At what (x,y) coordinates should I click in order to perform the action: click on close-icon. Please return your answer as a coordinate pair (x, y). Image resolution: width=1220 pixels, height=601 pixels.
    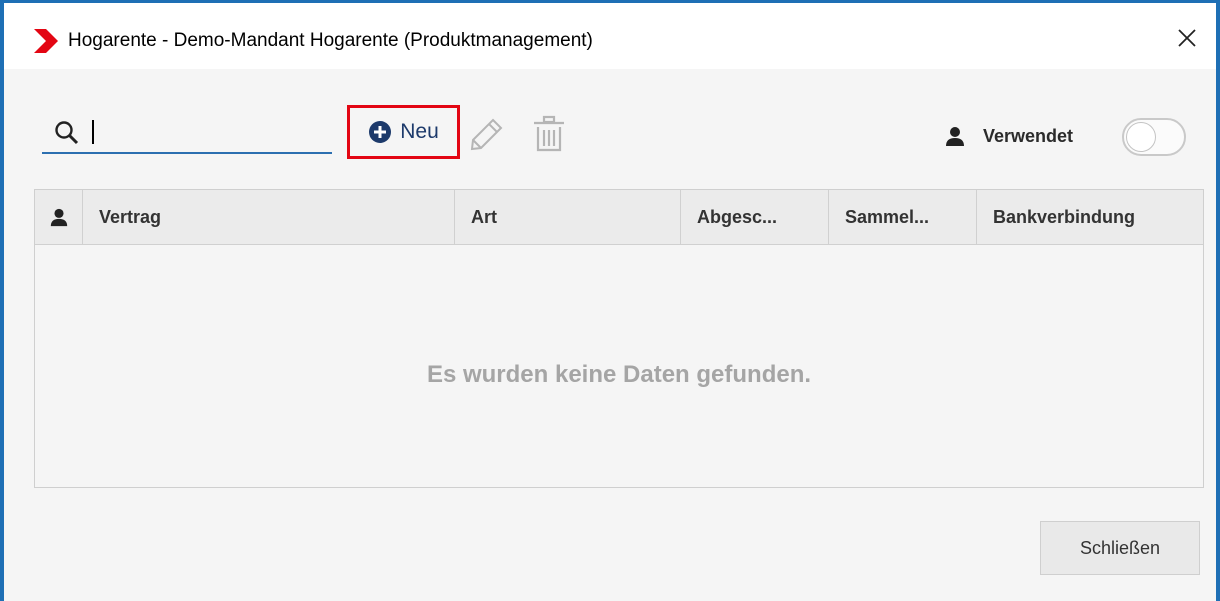
    Looking at the image, I should click on (1187, 38).